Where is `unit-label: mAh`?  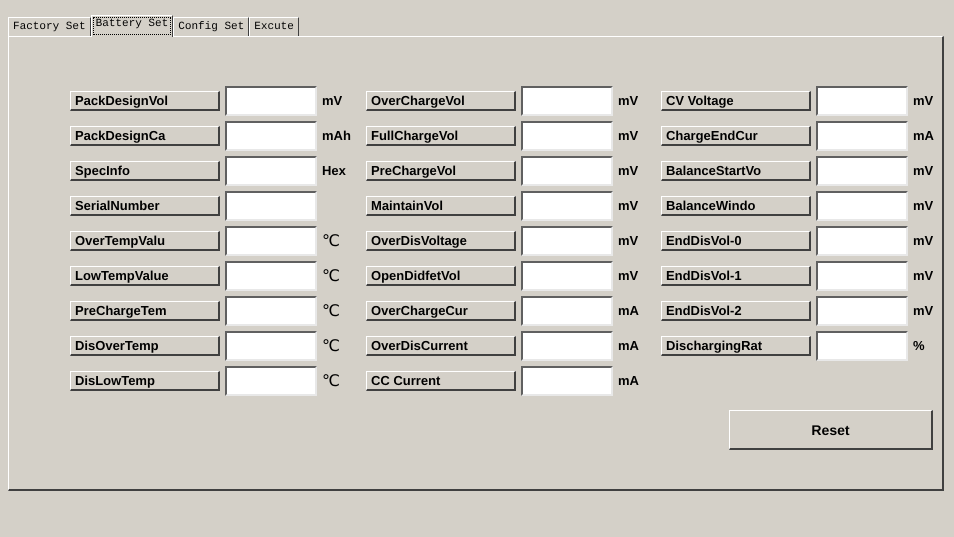 unit-label: mAh is located at coordinates (336, 135).